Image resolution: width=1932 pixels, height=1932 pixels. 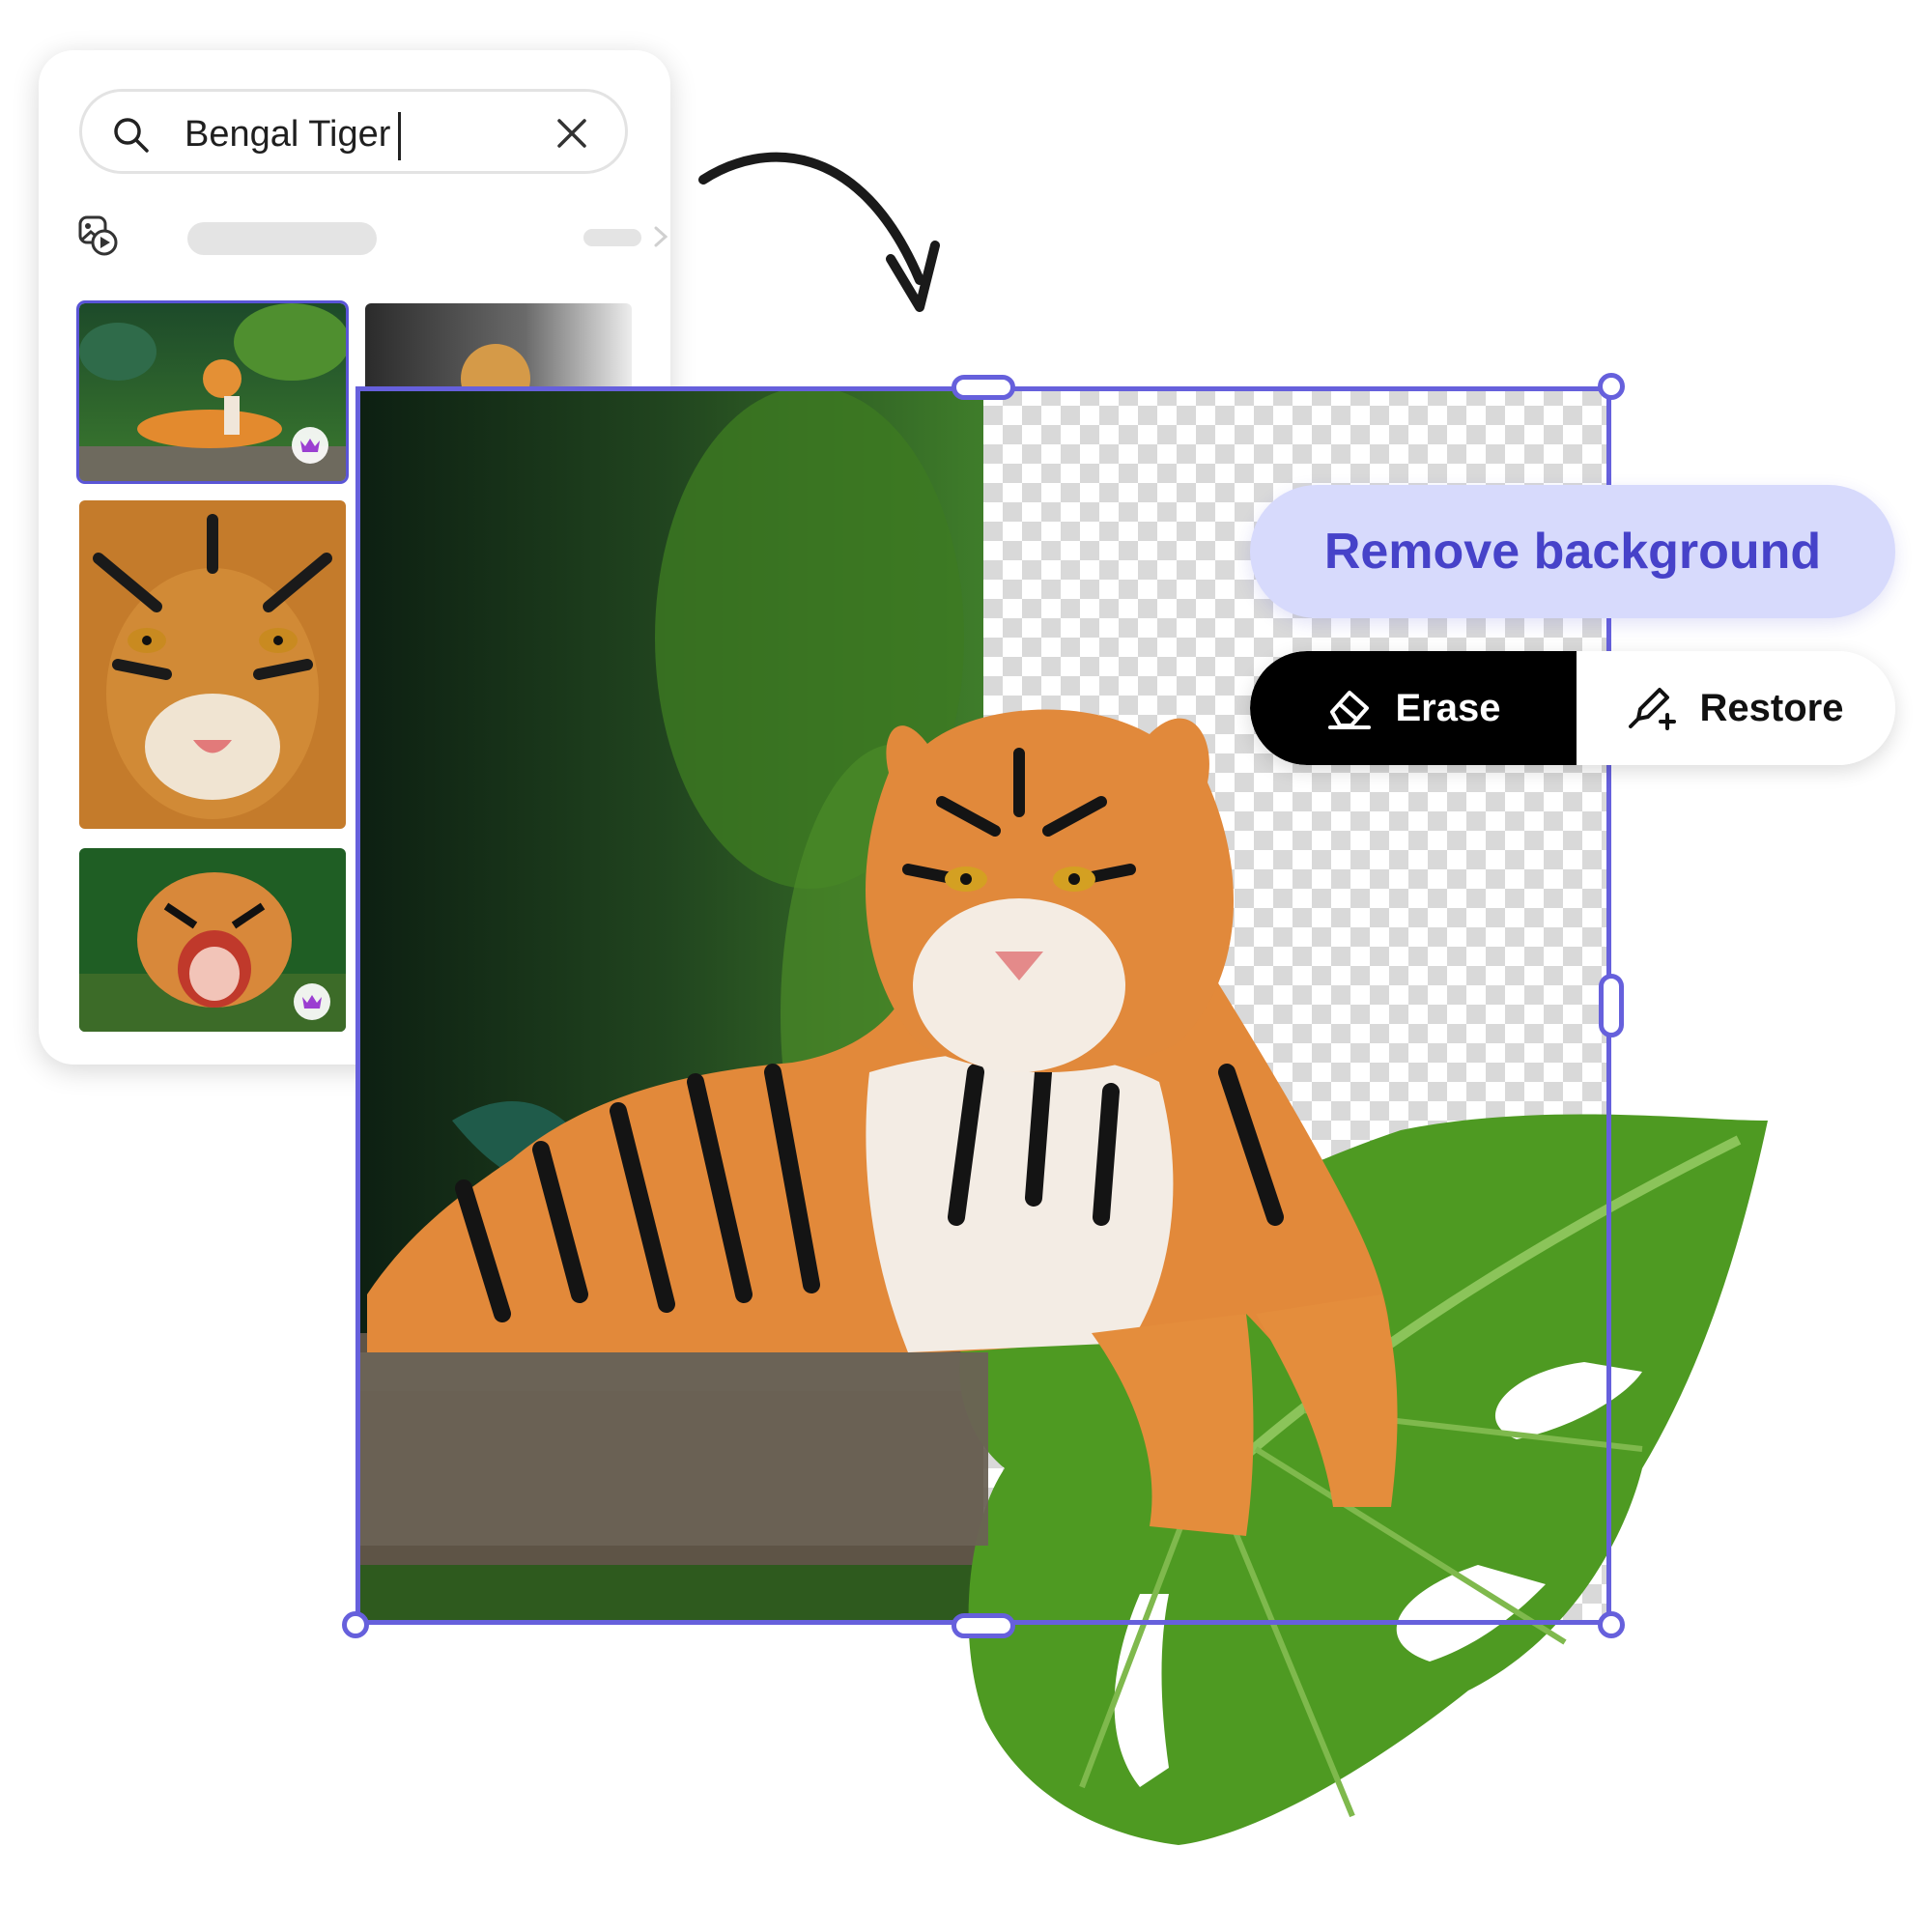 I want to click on resize-handle-bottom-right, so click(x=1611, y=1624).